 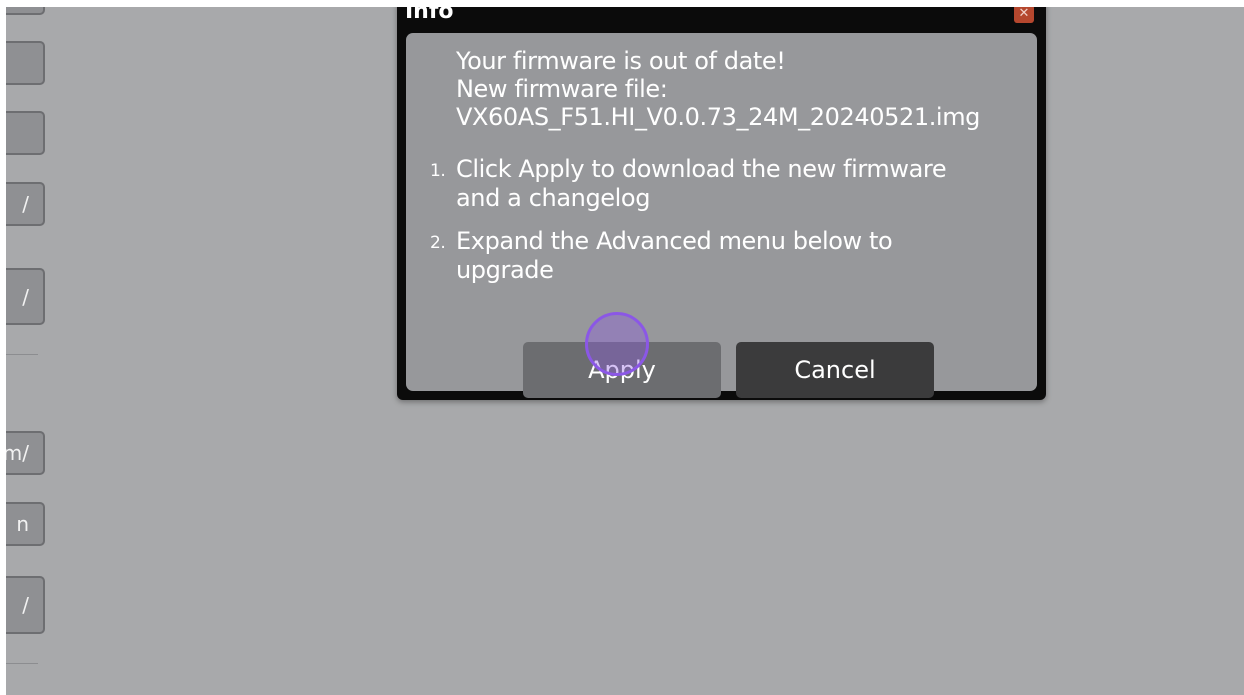 What do you see at coordinates (553, 198) in the screenshot?
I see `step-text: and a changelog` at bounding box center [553, 198].